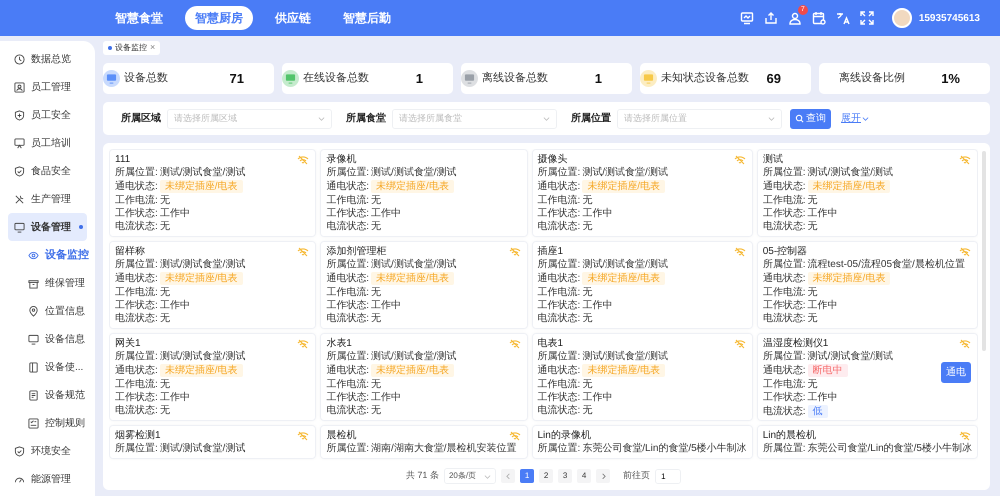  What do you see at coordinates (546, 476) in the screenshot?
I see `page-button: 2` at bounding box center [546, 476].